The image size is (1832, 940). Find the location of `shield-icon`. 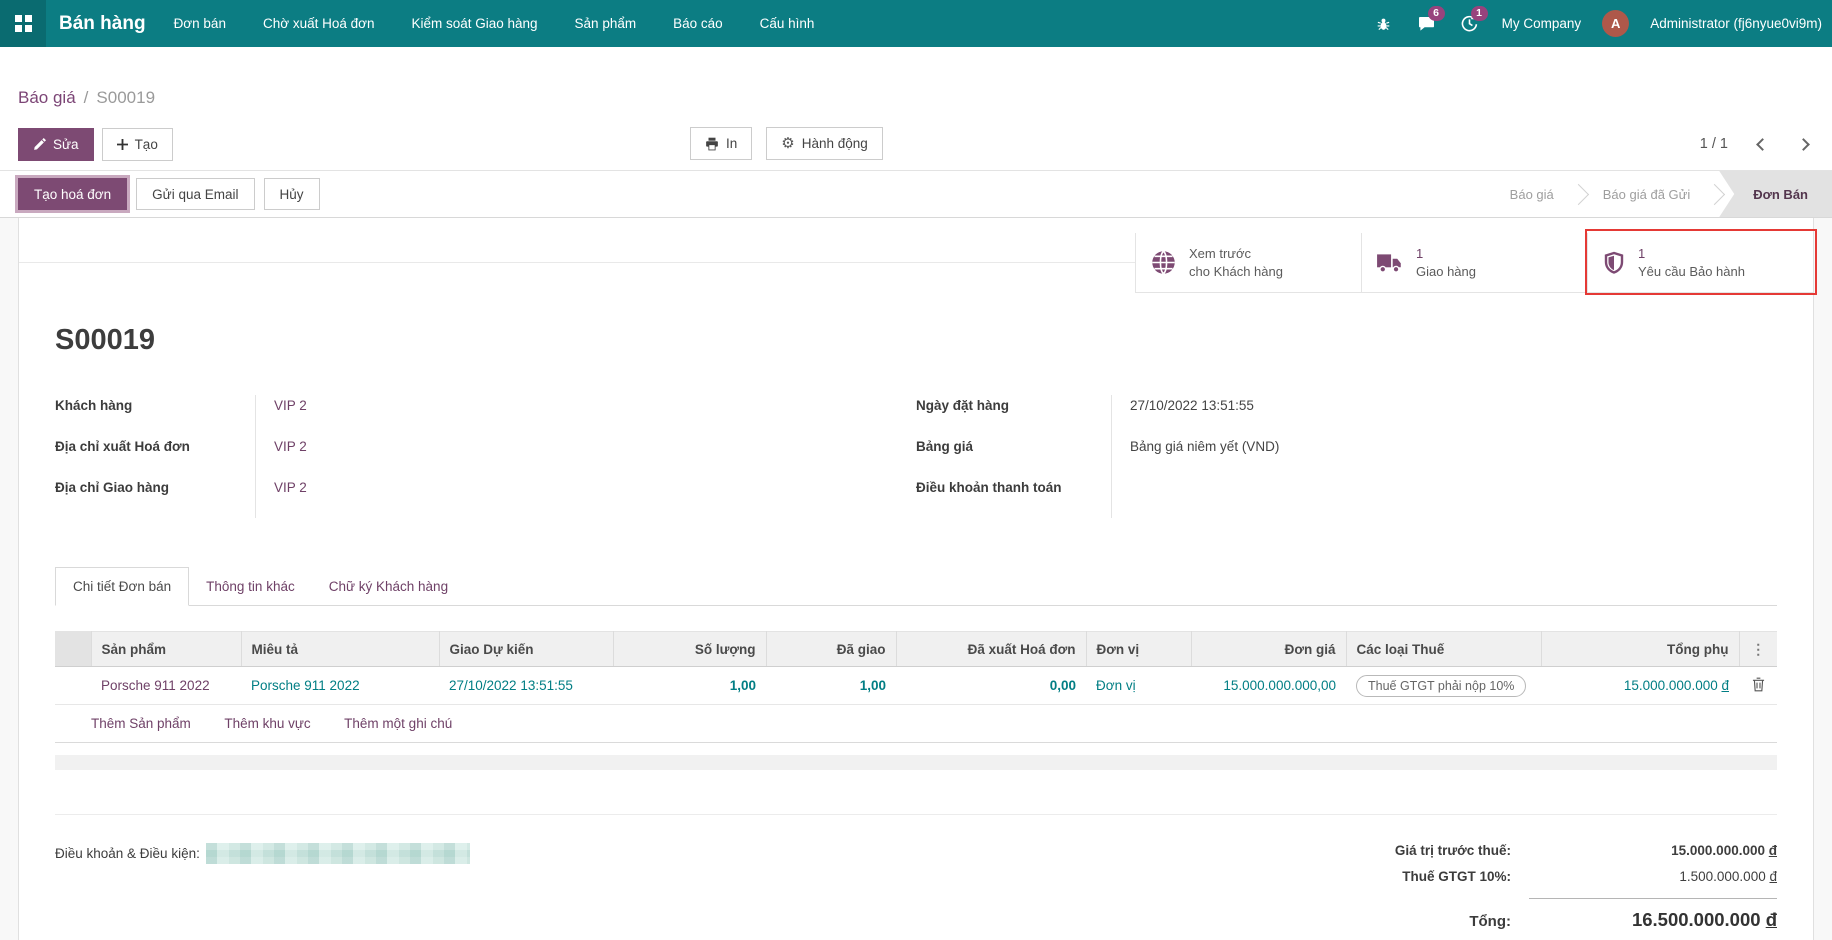

shield-icon is located at coordinates (1614, 262).